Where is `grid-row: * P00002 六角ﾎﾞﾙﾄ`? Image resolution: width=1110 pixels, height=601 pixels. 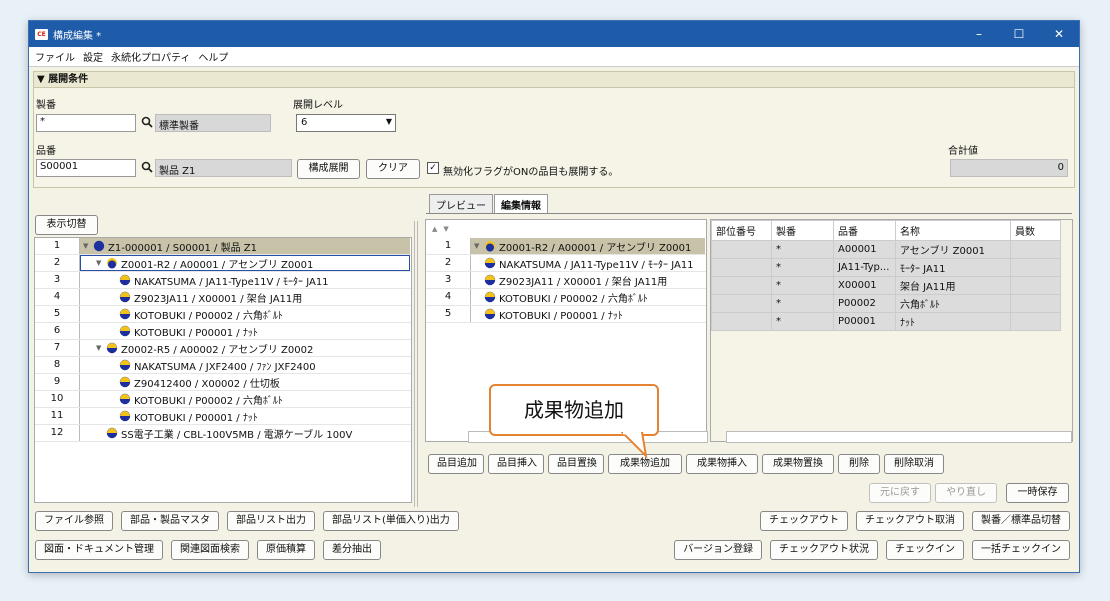 grid-row: * P00002 六角ﾎﾞﾙﾄ is located at coordinates (886, 303).